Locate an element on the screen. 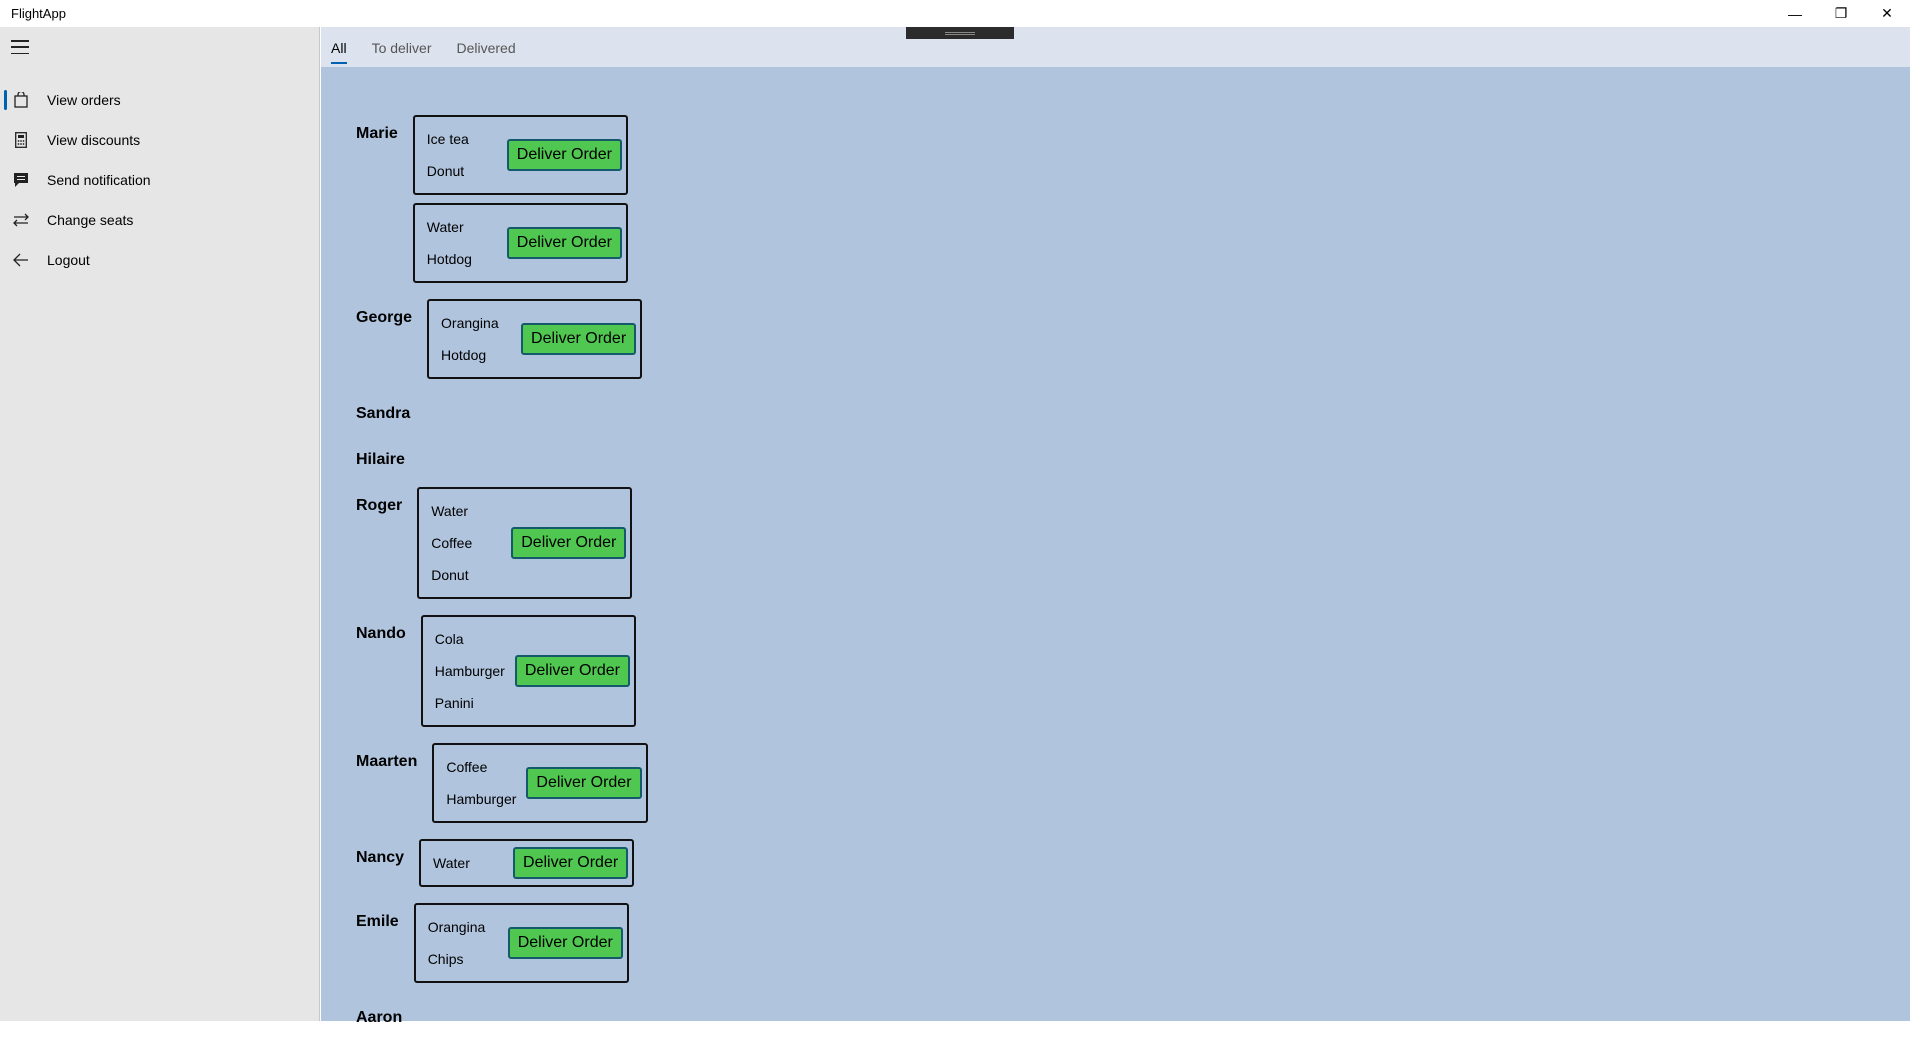  order-item: Orangina is located at coordinates (470, 323).